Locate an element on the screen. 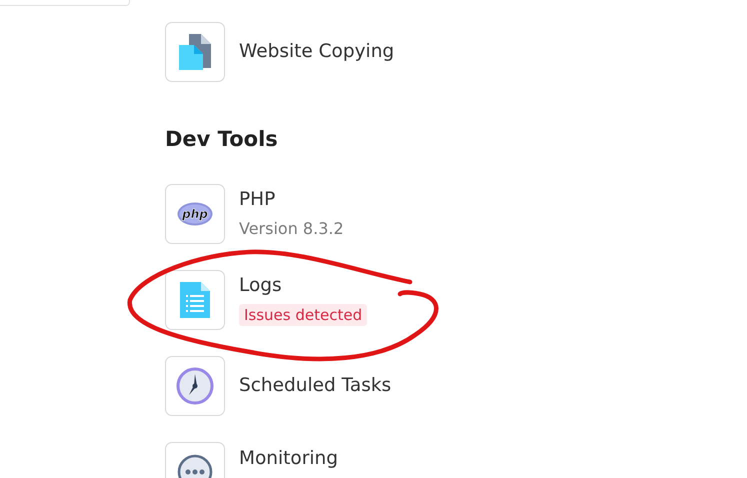 The width and height of the screenshot is (747, 478). document-icon is located at coordinates (195, 300).